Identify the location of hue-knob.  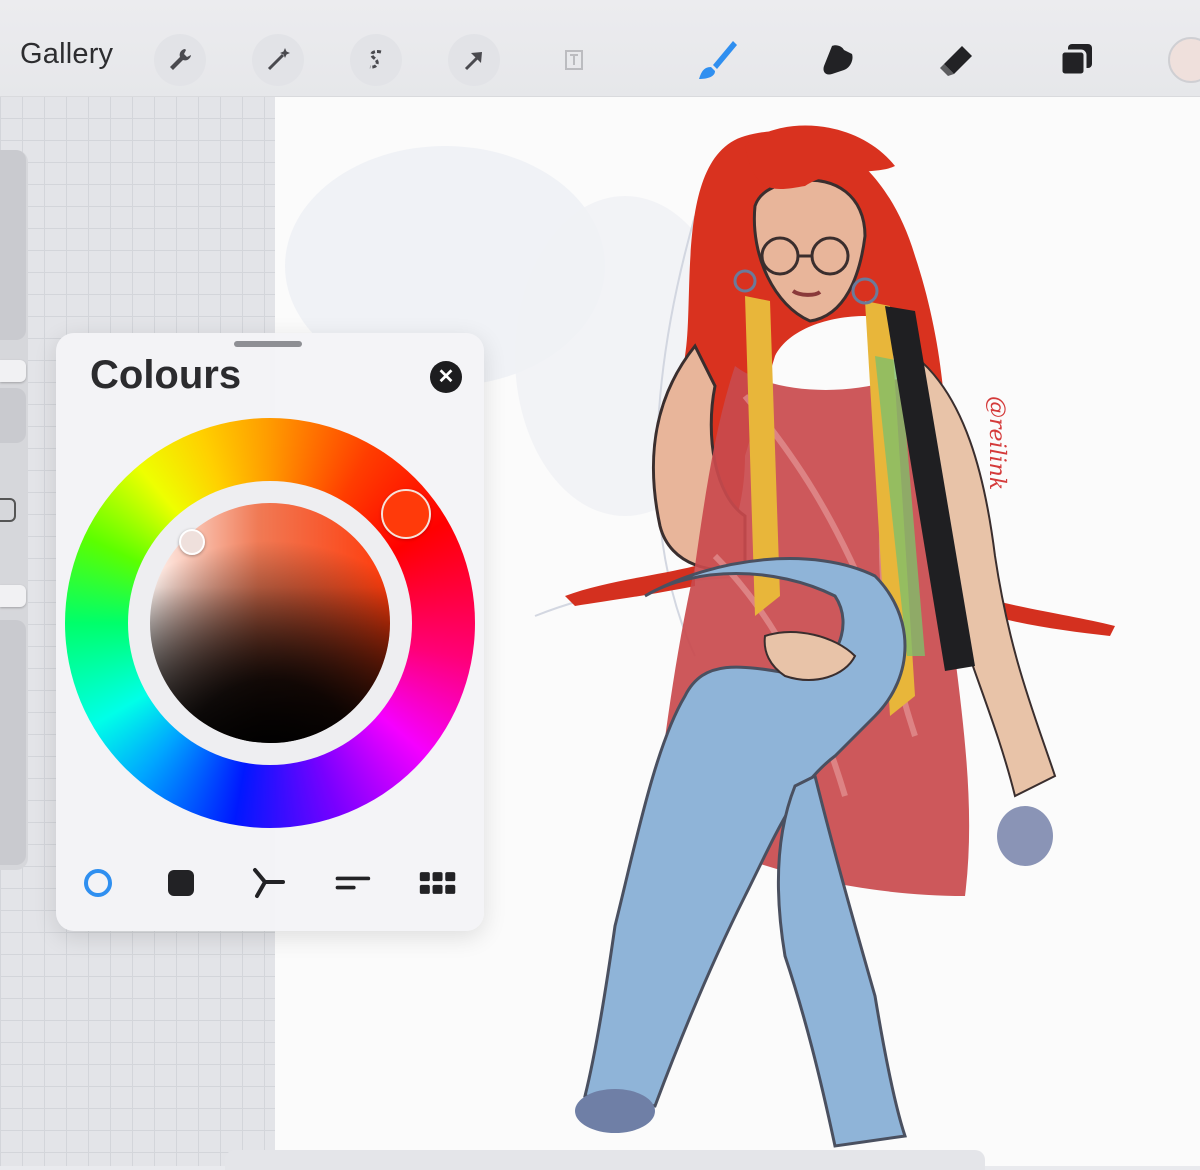
(406, 514).